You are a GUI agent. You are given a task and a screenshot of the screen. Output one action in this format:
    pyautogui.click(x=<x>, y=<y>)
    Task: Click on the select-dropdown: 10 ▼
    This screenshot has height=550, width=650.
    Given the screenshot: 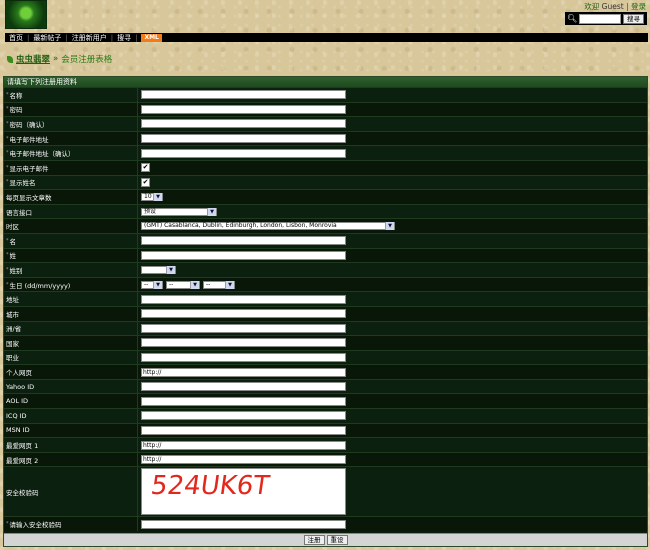 What is the action you would take?
    pyautogui.click(x=152, y=196)
    